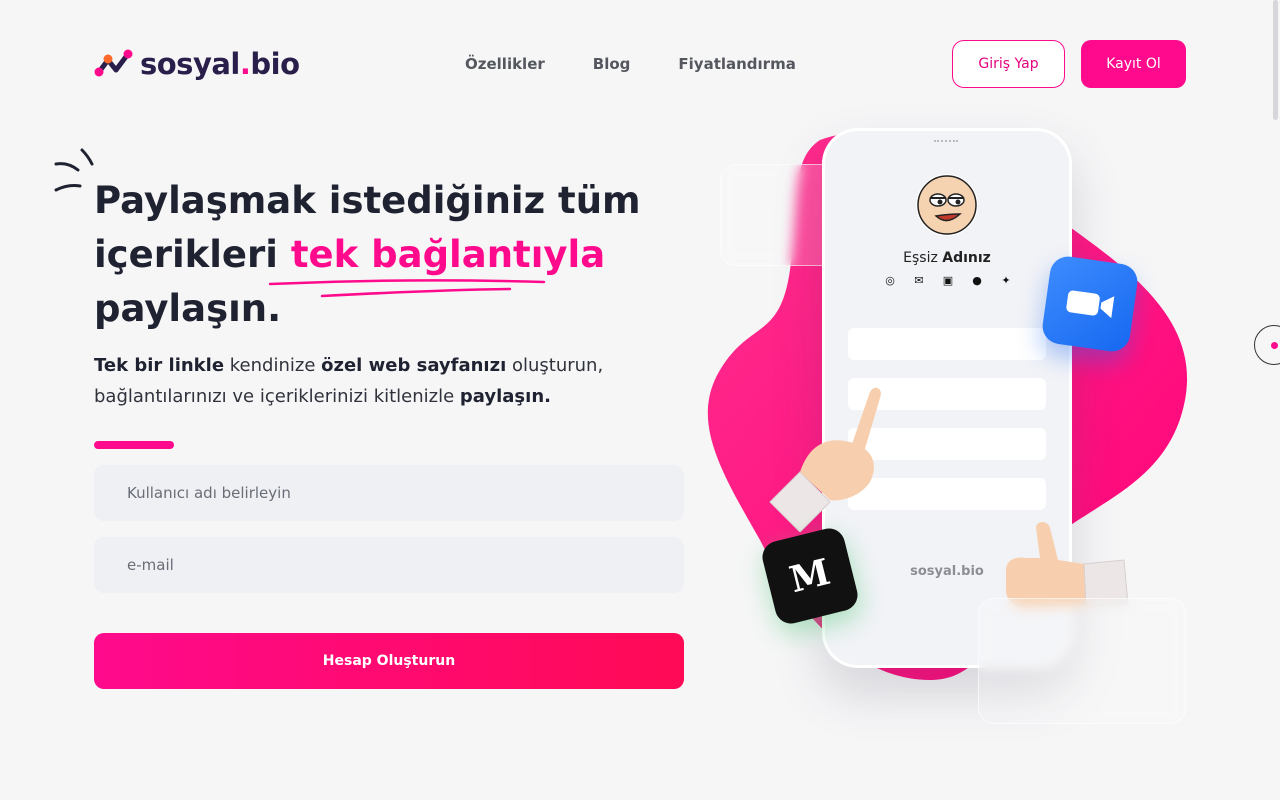  What do you see at coordinates (977, 280) in the screenshot?
I see `facebook-icon: ●` at bounding box center [977, 280].